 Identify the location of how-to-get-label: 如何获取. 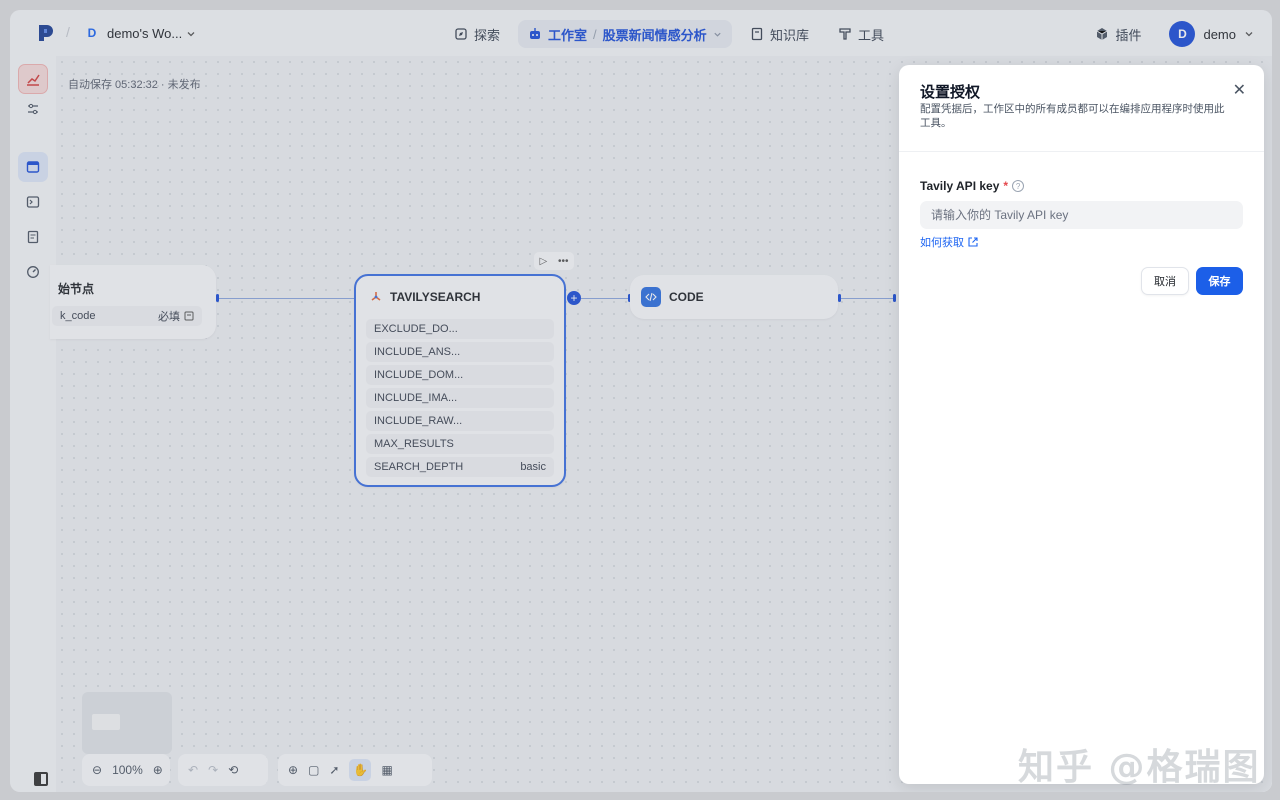
(942, 243).